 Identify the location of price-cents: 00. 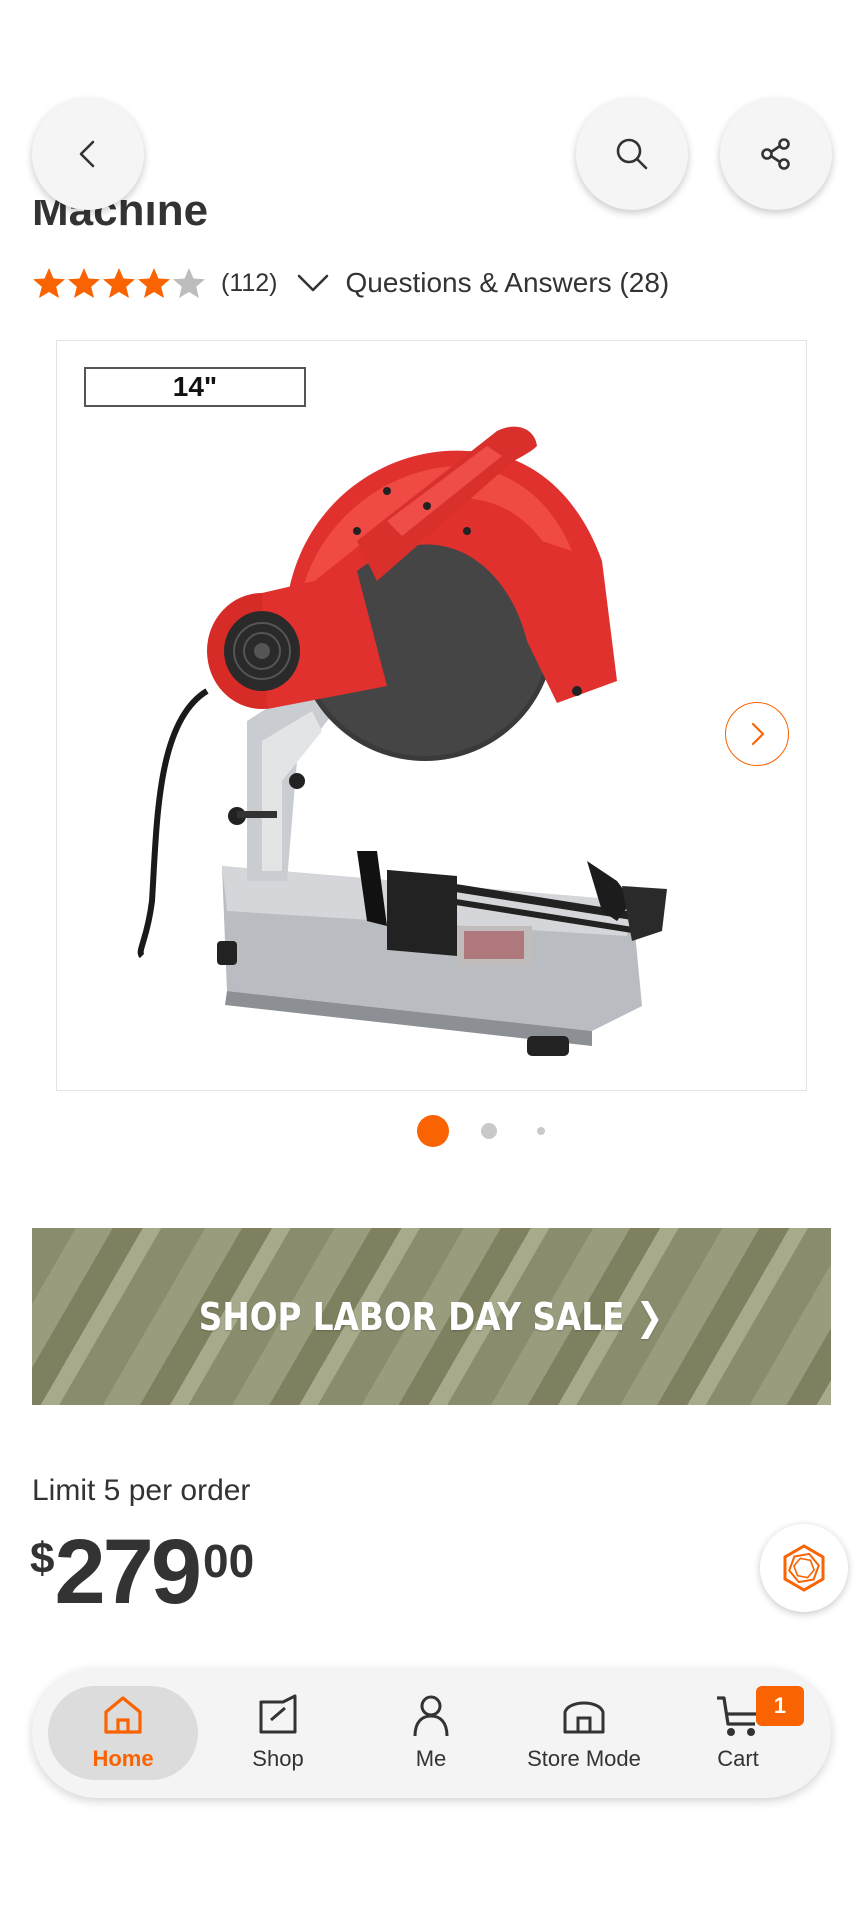
(228, 1561).